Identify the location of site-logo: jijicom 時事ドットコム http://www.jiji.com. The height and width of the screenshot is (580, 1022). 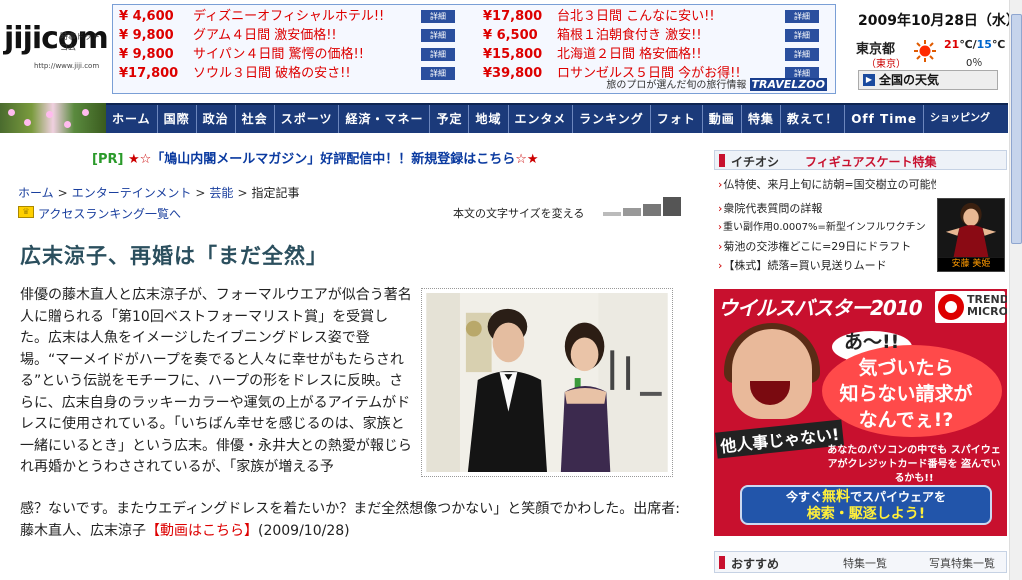
(56, 40).